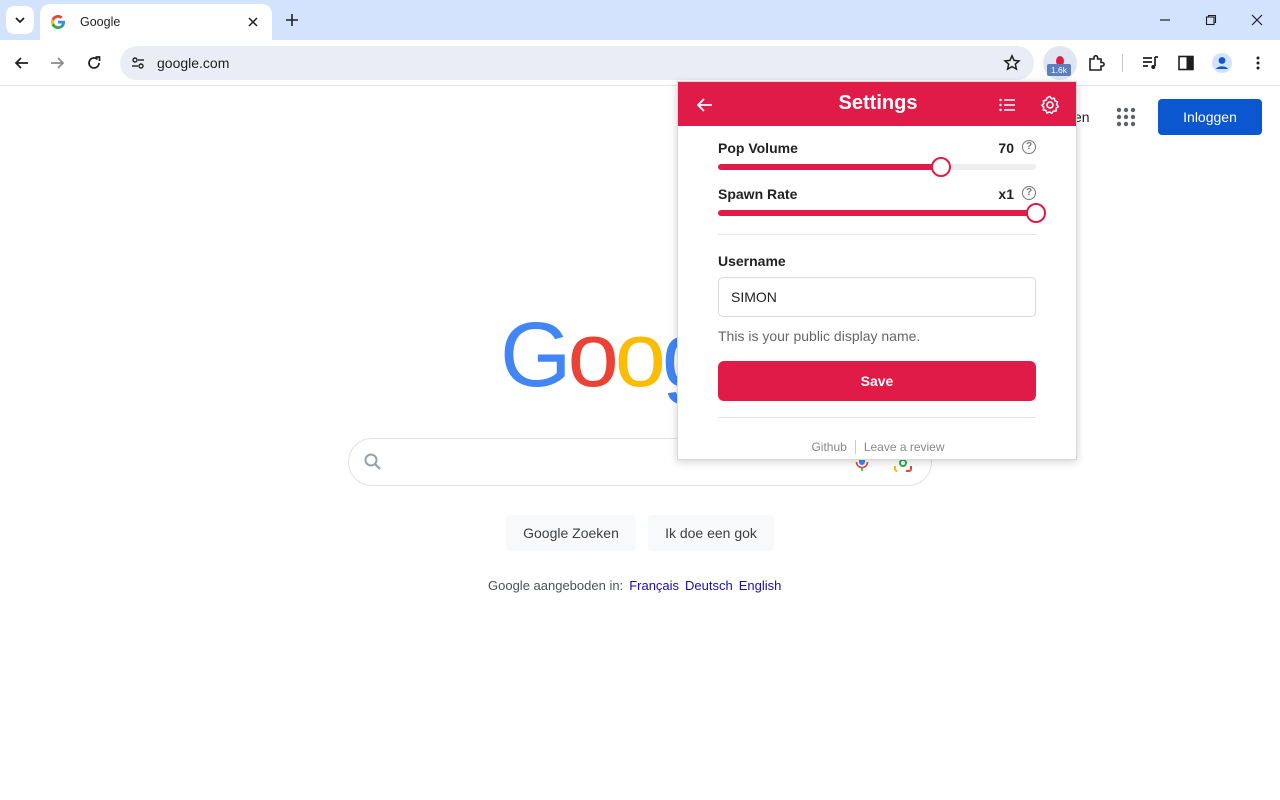 The image size is (1280, 800). I want to click on username-input, so click(877, 297).